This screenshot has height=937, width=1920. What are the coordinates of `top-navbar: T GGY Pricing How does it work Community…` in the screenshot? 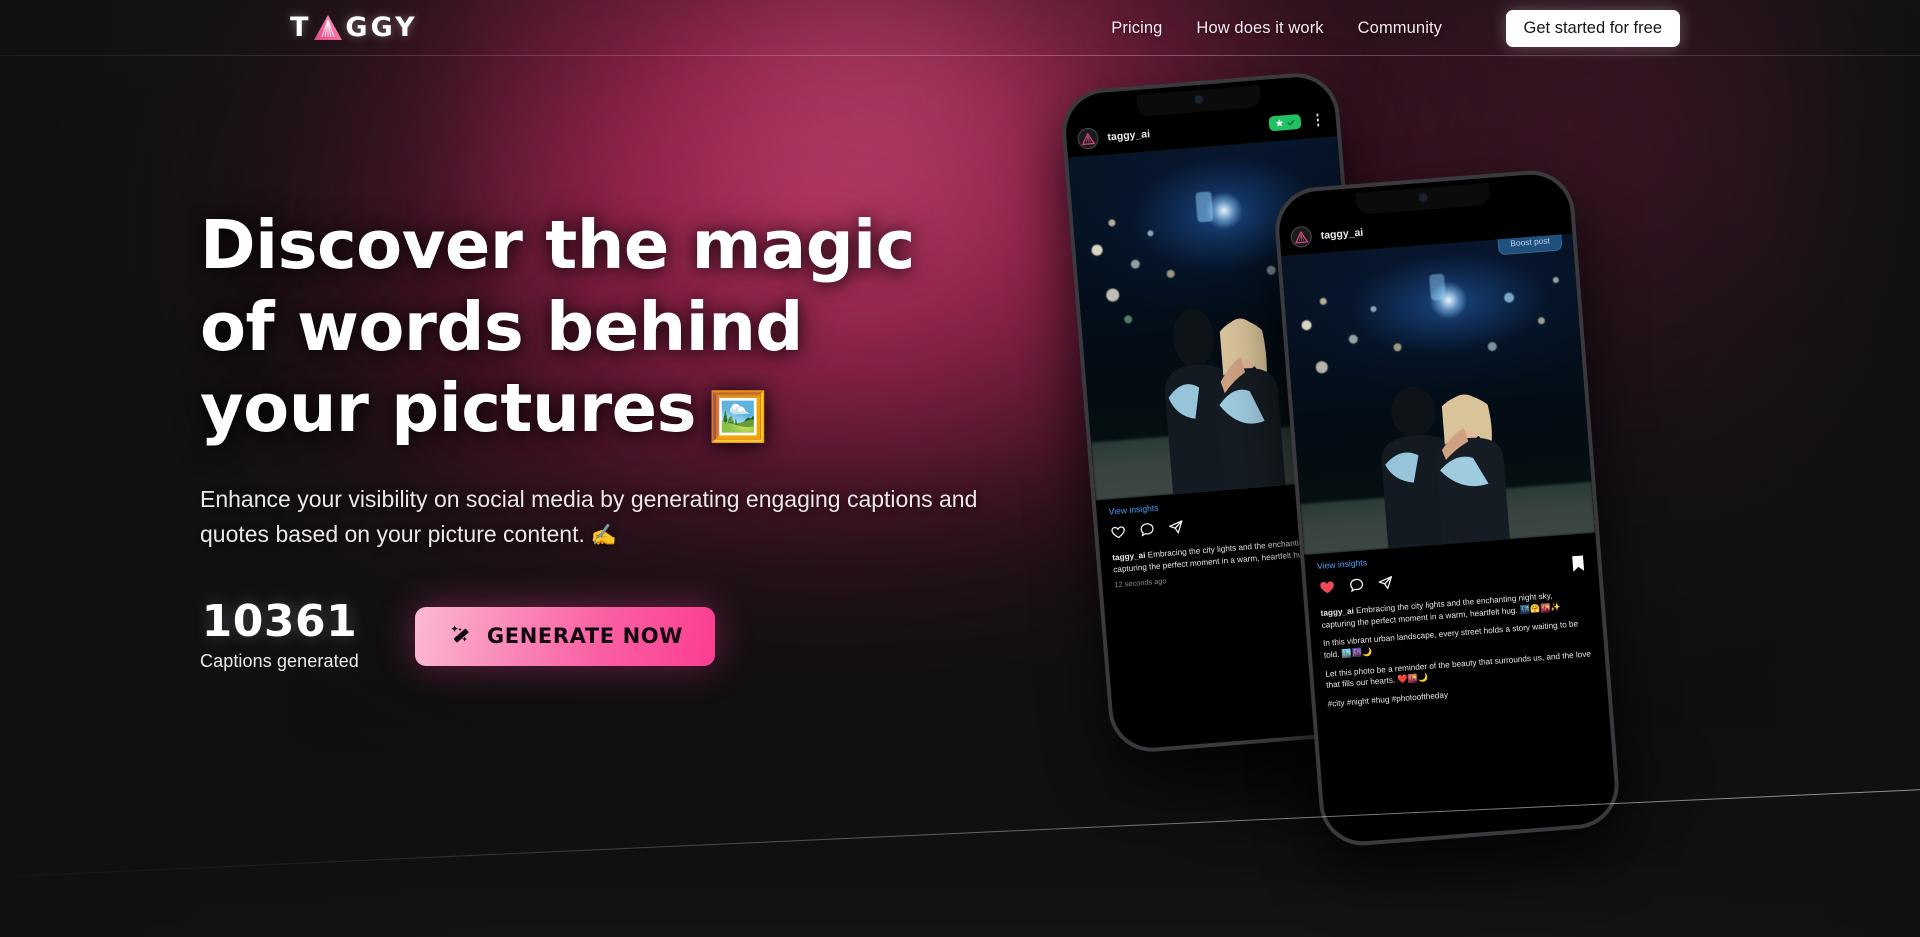 It's located at (960, 28).